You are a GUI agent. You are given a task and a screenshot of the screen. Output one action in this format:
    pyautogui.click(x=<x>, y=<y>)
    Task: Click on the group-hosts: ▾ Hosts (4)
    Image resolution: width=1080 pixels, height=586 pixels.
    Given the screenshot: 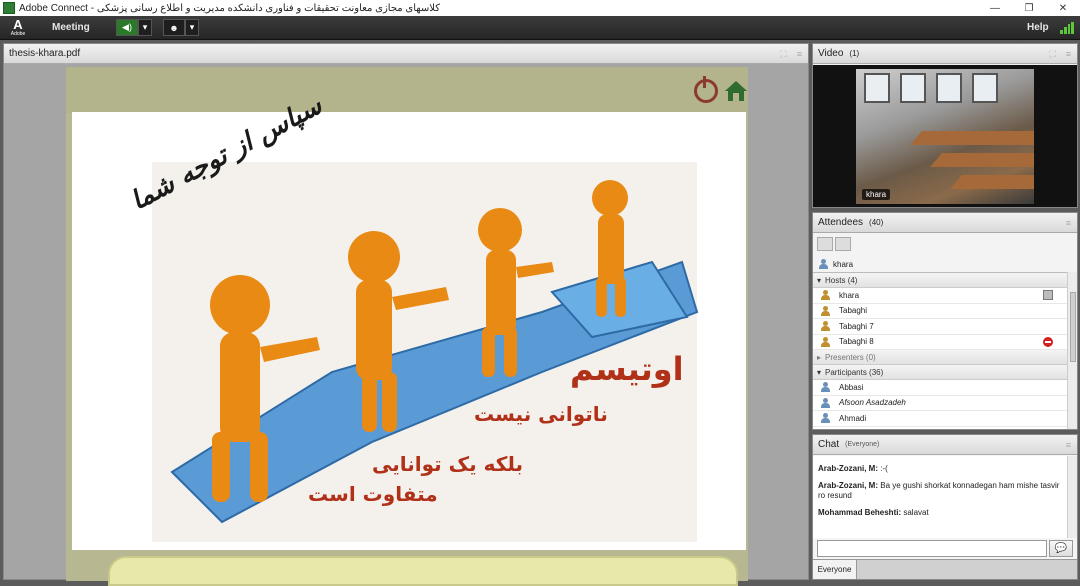 What is the action you would take?
    pyautogui.click(x=940, y=280)
    